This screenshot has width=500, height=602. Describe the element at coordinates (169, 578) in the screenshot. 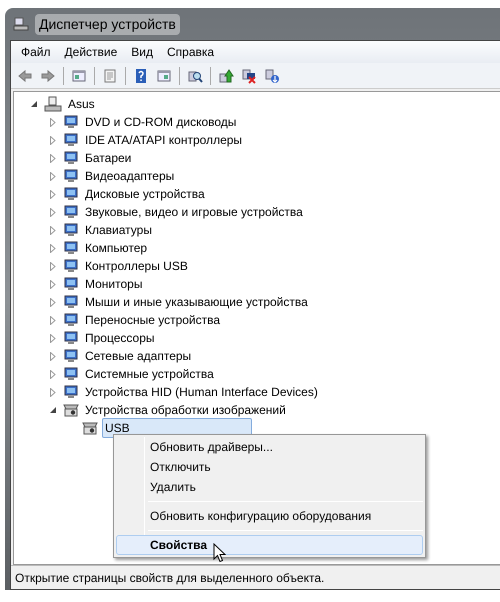

I see `status-text: Открытие страницы свойств для выделенного объекта.` at that location.